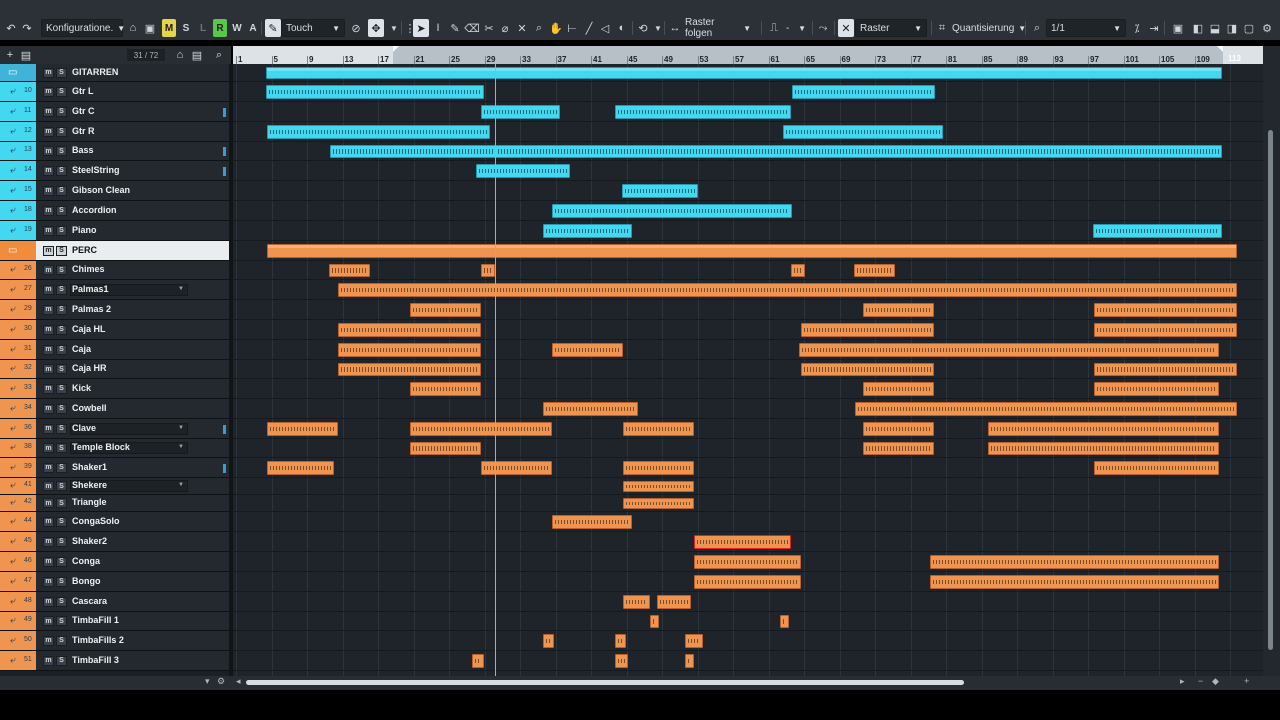 Image resolution: width=1280 pixels, height=720 pixels. Describe the element at coordinates (1178, 28) in the screenshot. I see `zone-left-icon: ▣` at that location.